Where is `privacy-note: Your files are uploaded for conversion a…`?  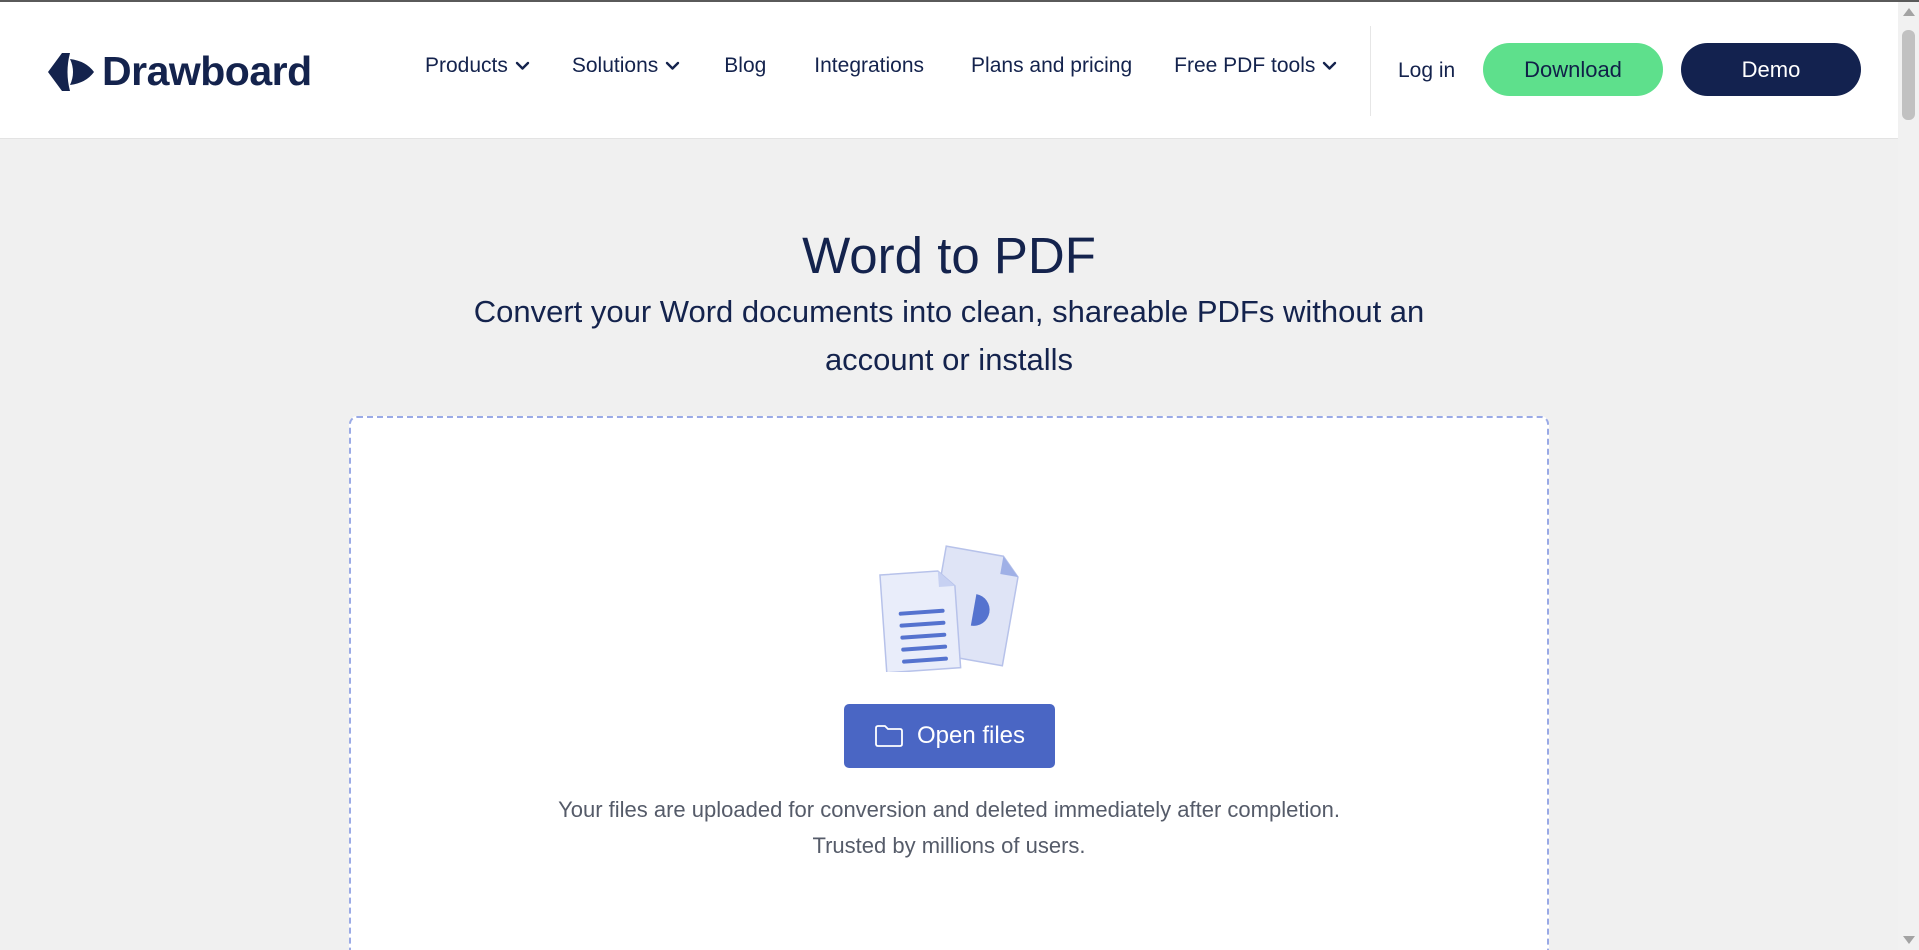 privacy-note: Your files are uploaded for conversion a… is located at coordinates (949, 828).